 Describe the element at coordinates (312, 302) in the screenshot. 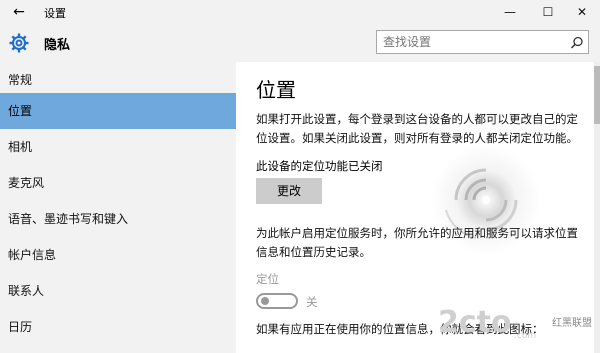

I see `toggle-state-label: 关` at that location.